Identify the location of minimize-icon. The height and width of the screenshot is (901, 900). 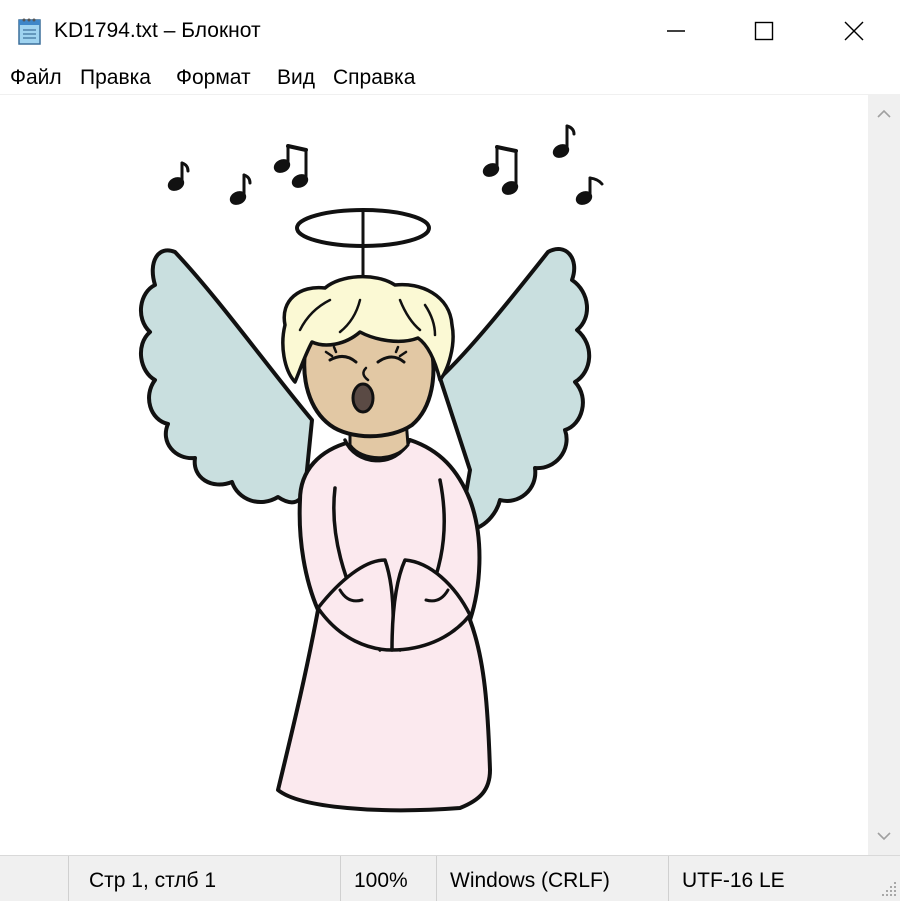
(676, 31).